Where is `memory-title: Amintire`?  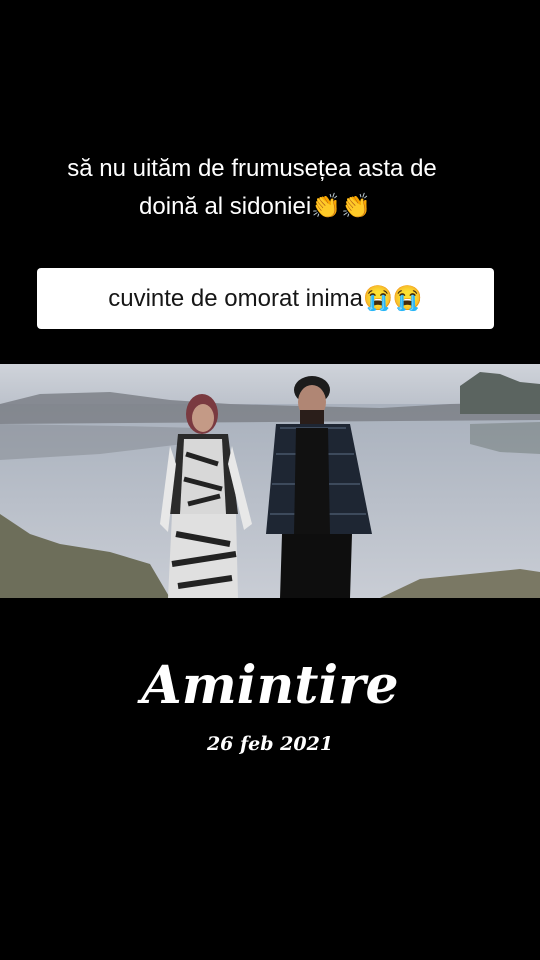
memory-title: Amintire is located at coordinates (270, 685).